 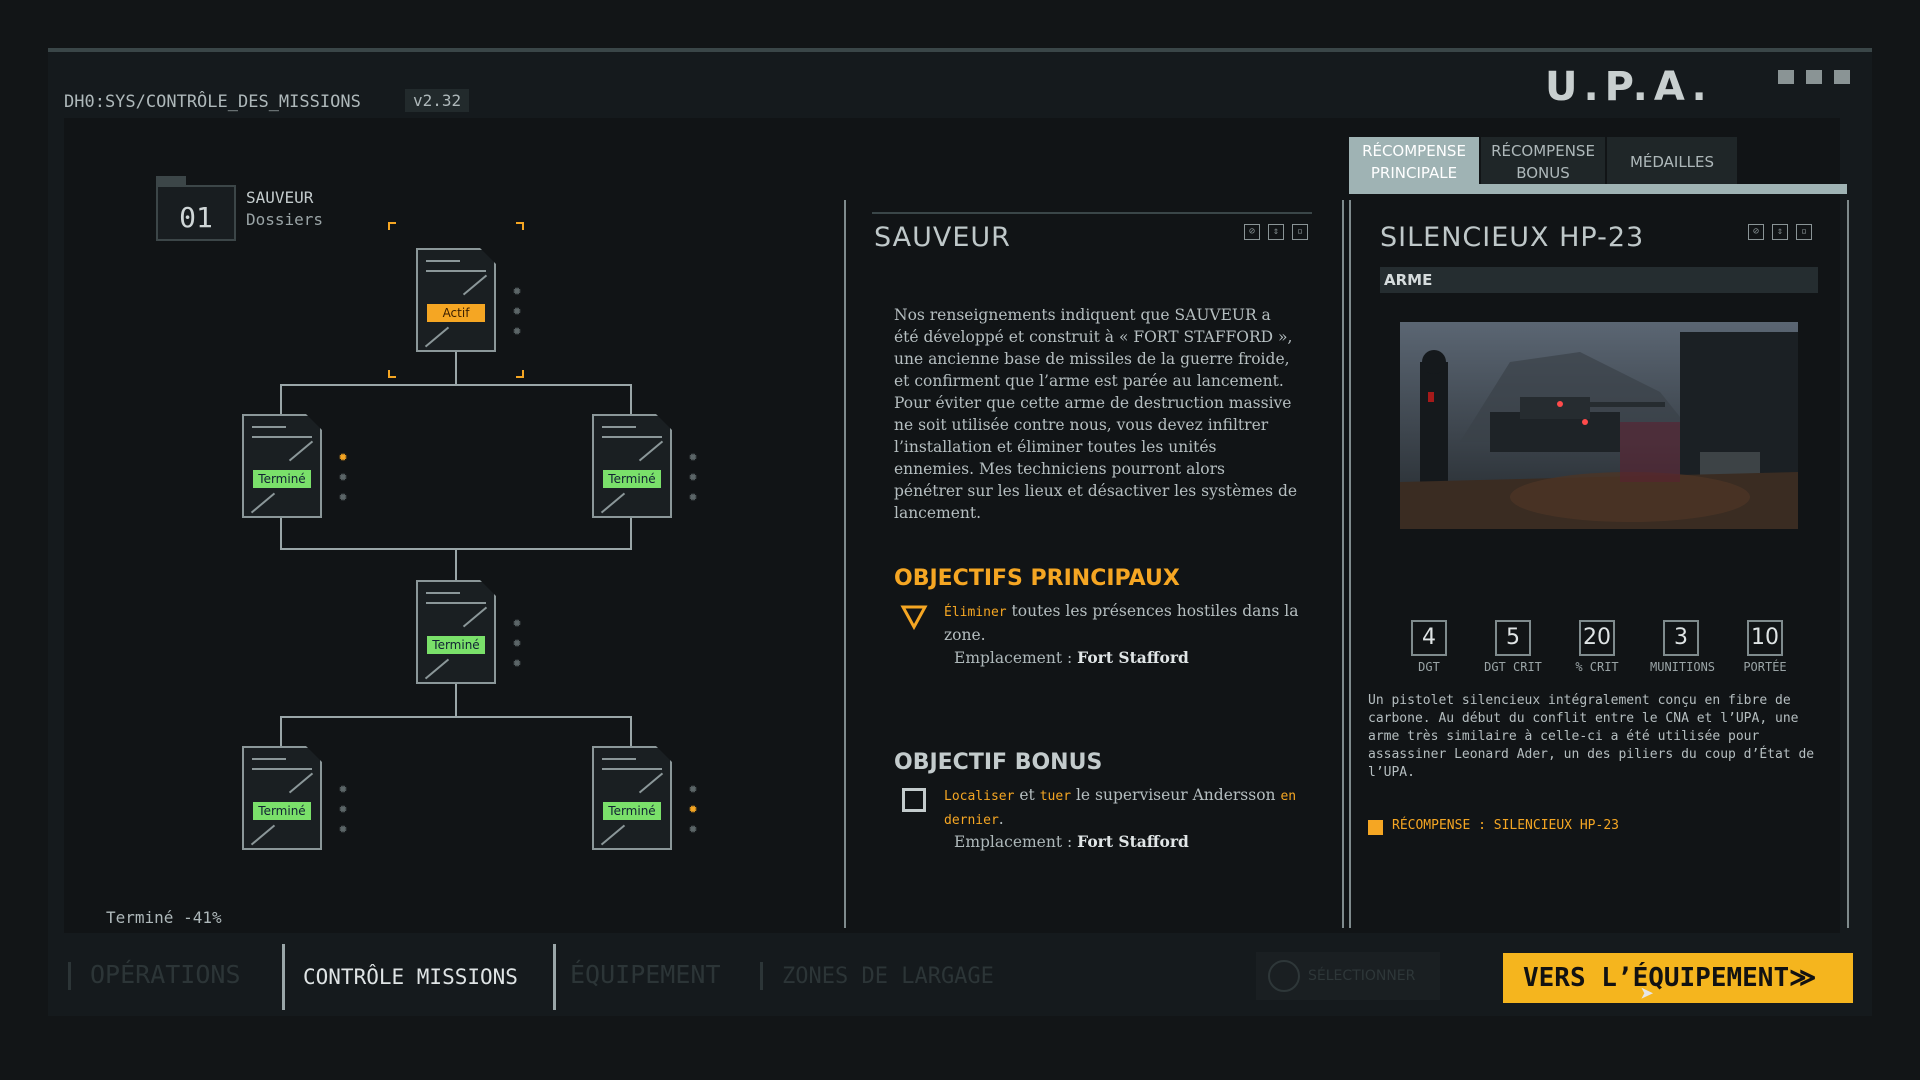 I want to click on go-to-equipment-button: VERS L’ÉQUIPEMENT≫, so click(x=1678, y=978).